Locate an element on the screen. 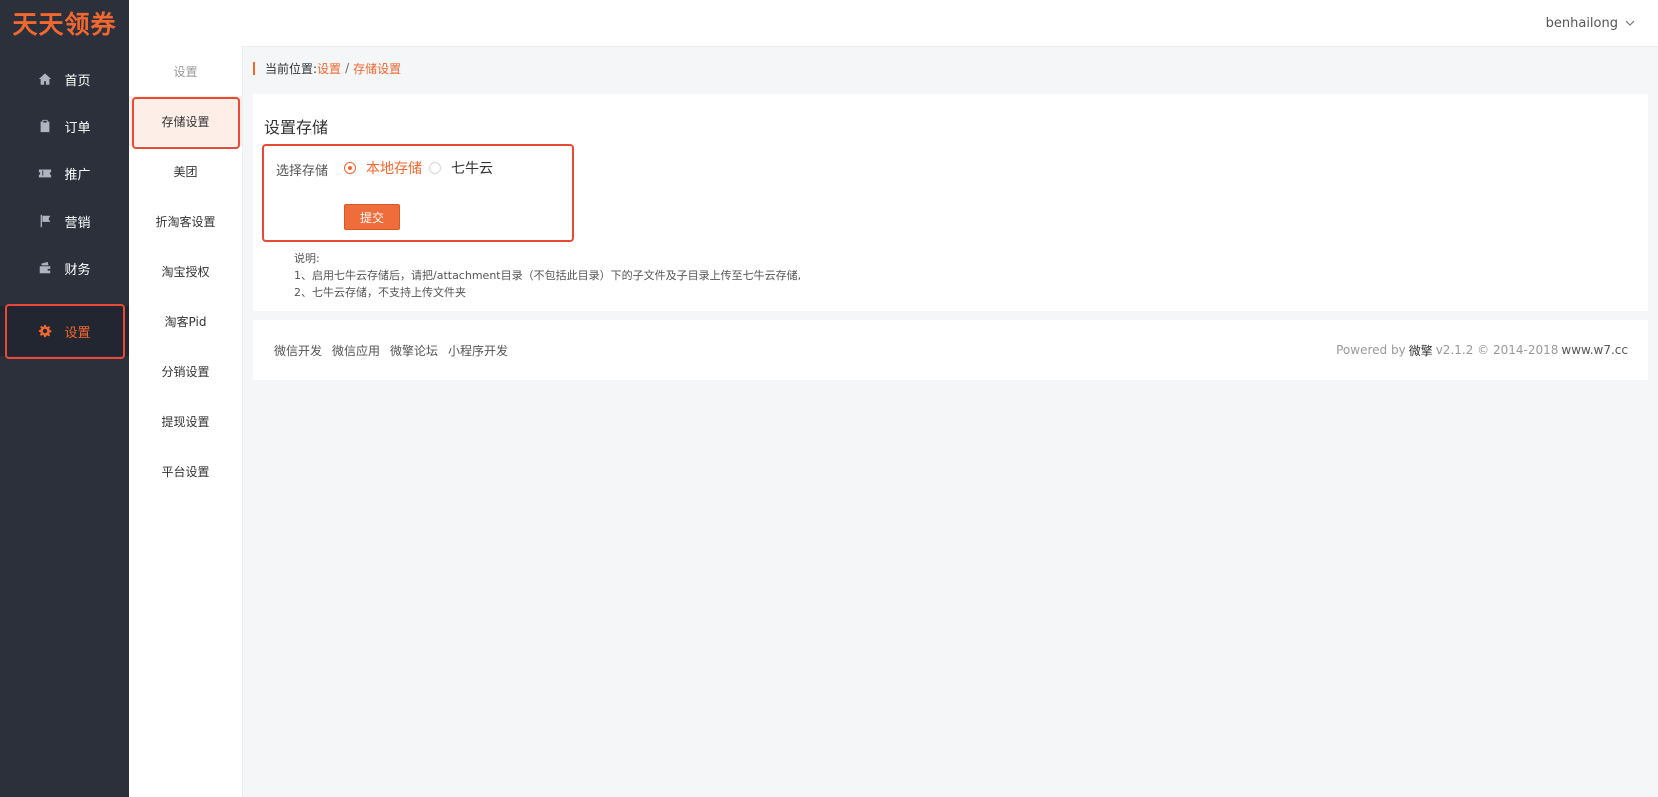 The image size is (1658, 797). footer-links: 微信开发 微信应用 微擎论坛 小程序开发 is located at coordinates (396, 350).